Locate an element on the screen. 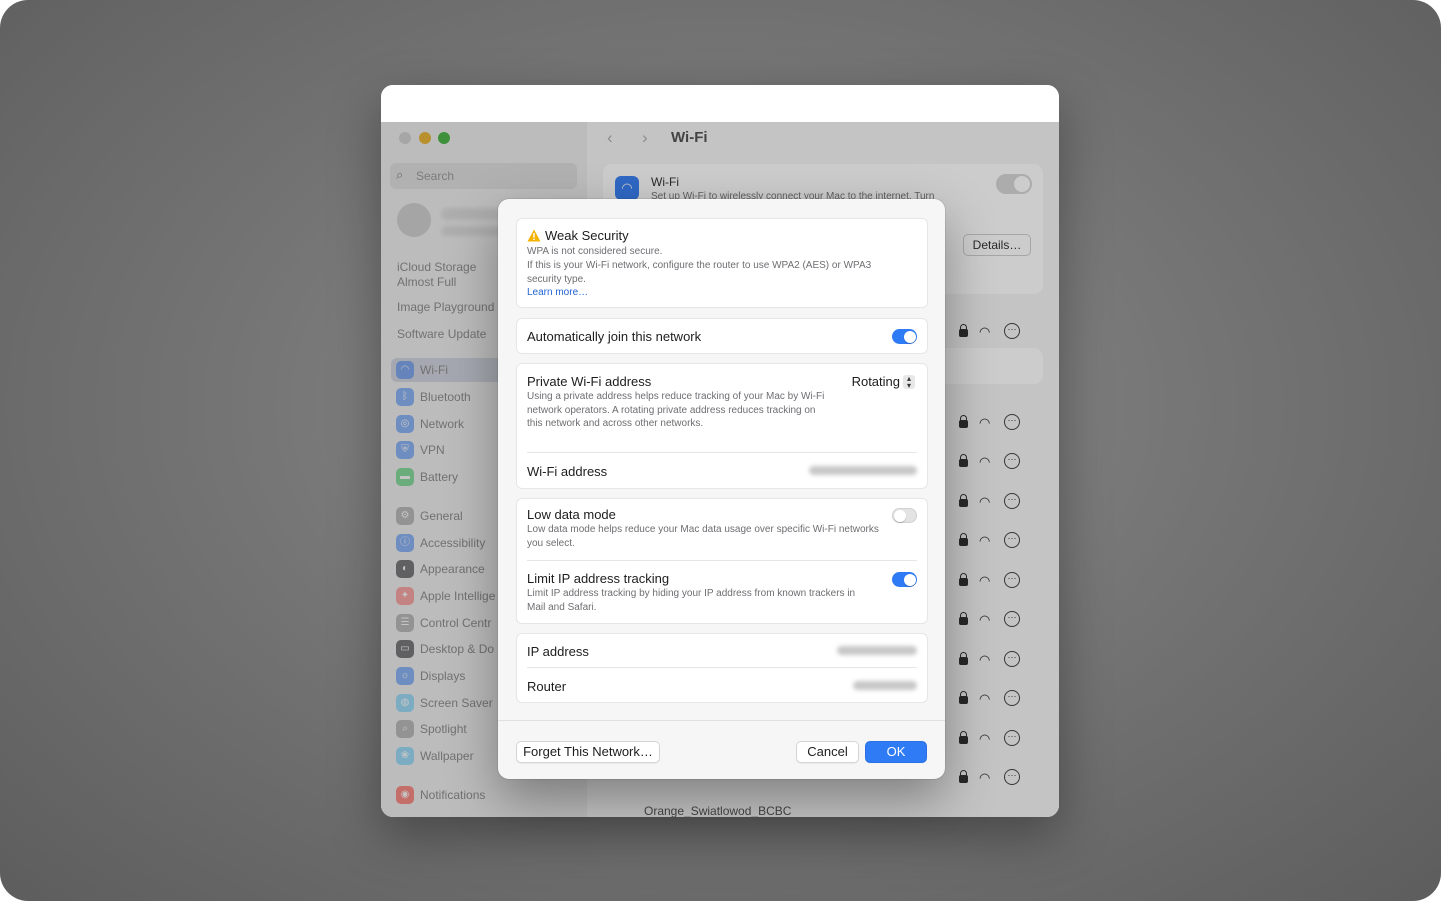  router-label: Router is located at coordinates (547, 686).